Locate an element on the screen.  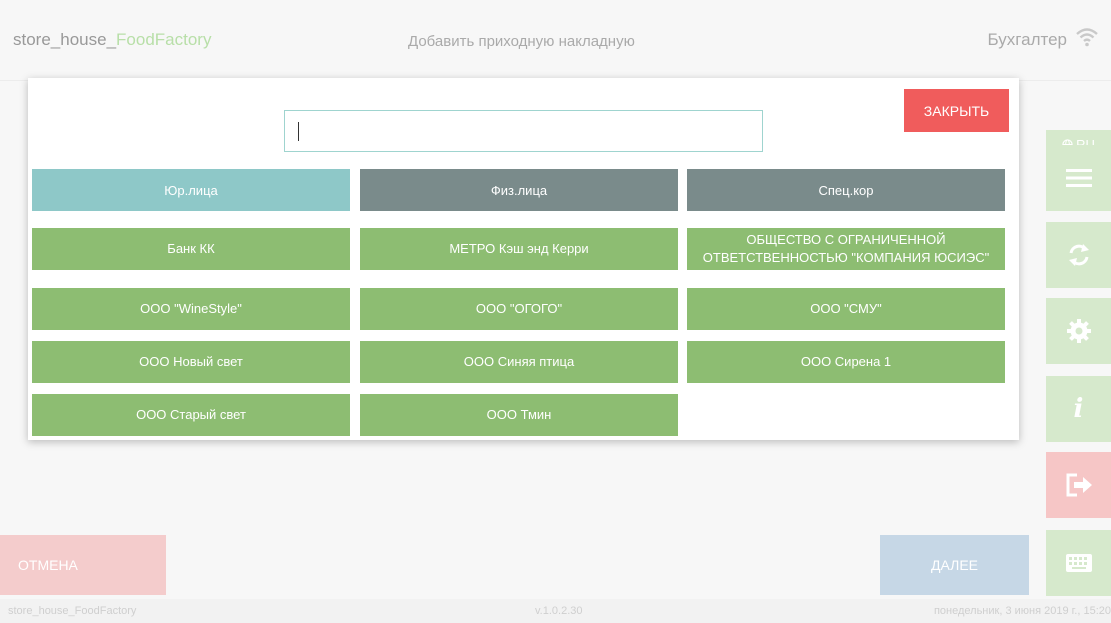
menu-icon is located at coordinates (1078, 178).